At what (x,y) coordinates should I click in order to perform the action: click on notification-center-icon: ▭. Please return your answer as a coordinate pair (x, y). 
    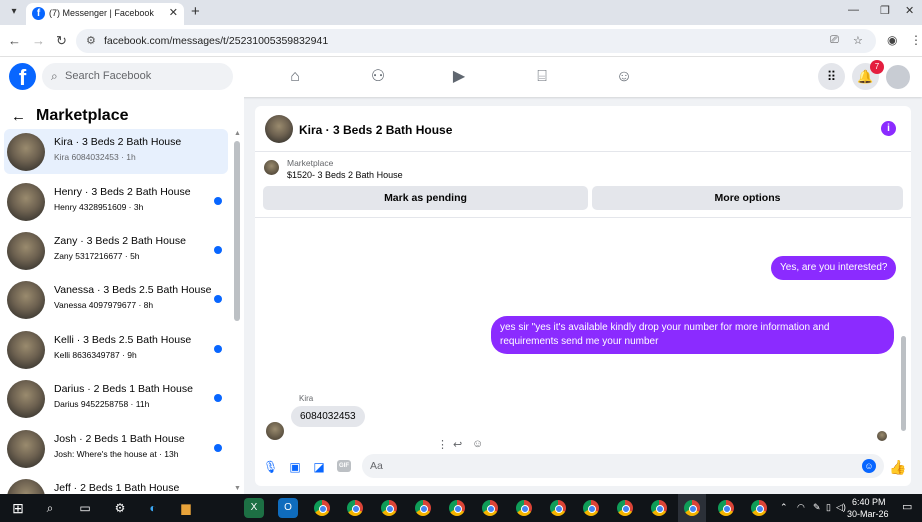
    Looking at the image, I should click on (907, 506).